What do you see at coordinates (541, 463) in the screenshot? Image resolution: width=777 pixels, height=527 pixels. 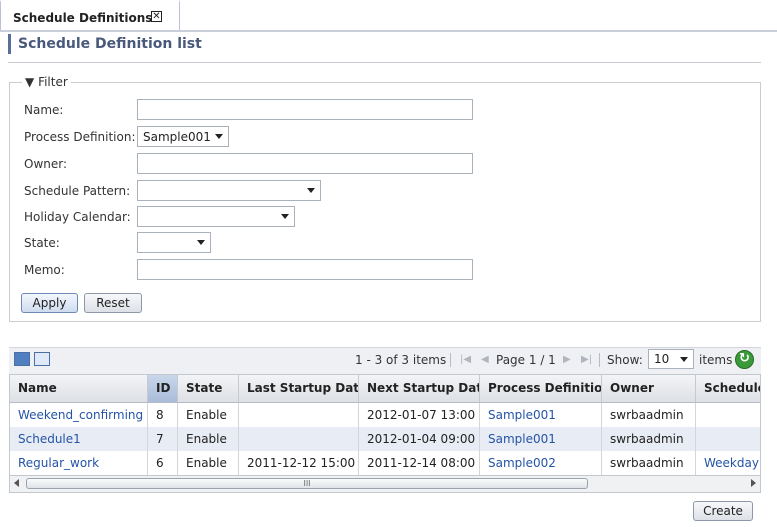 I see `cell-process-definition: Sample002` at bounding box center [541, 463].